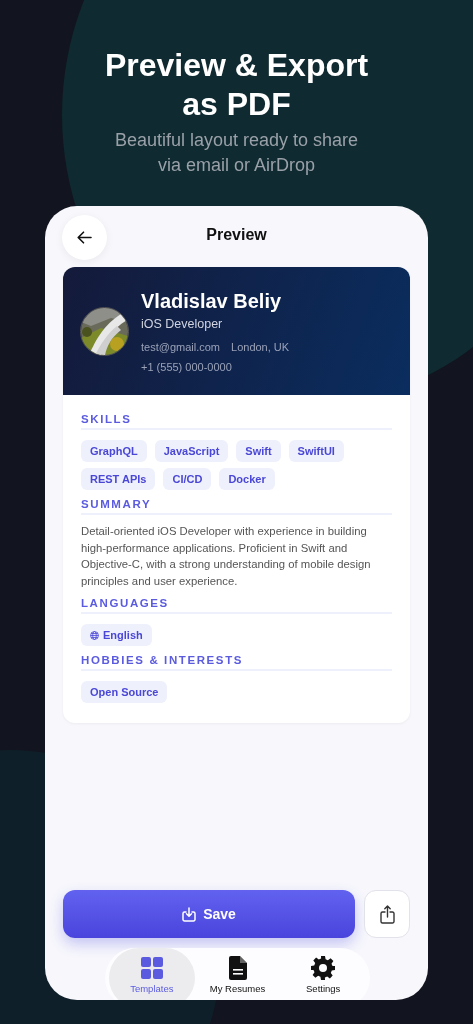  What do you see at coordinates (236, 85) in the screenshot?
I see `hero-title: Preview & Export as PDF` at bounding box center [236, 85].